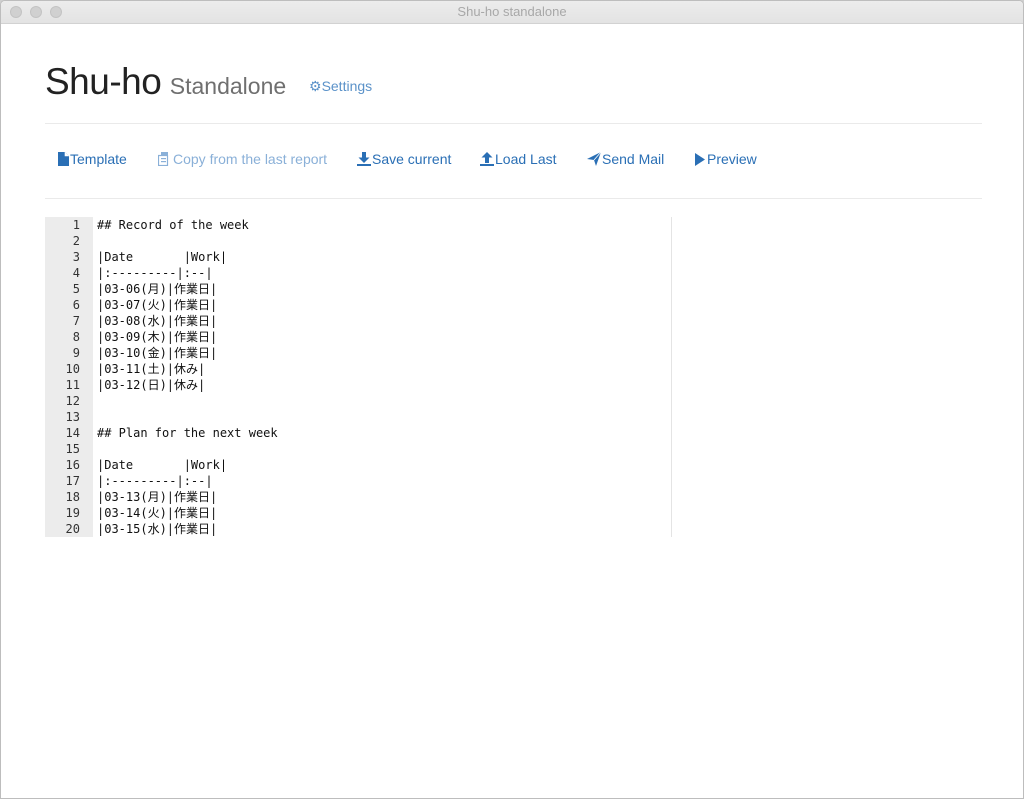  I want to click on editor-line: 7 |03-08(水)|作業日|, so click(358, 321).